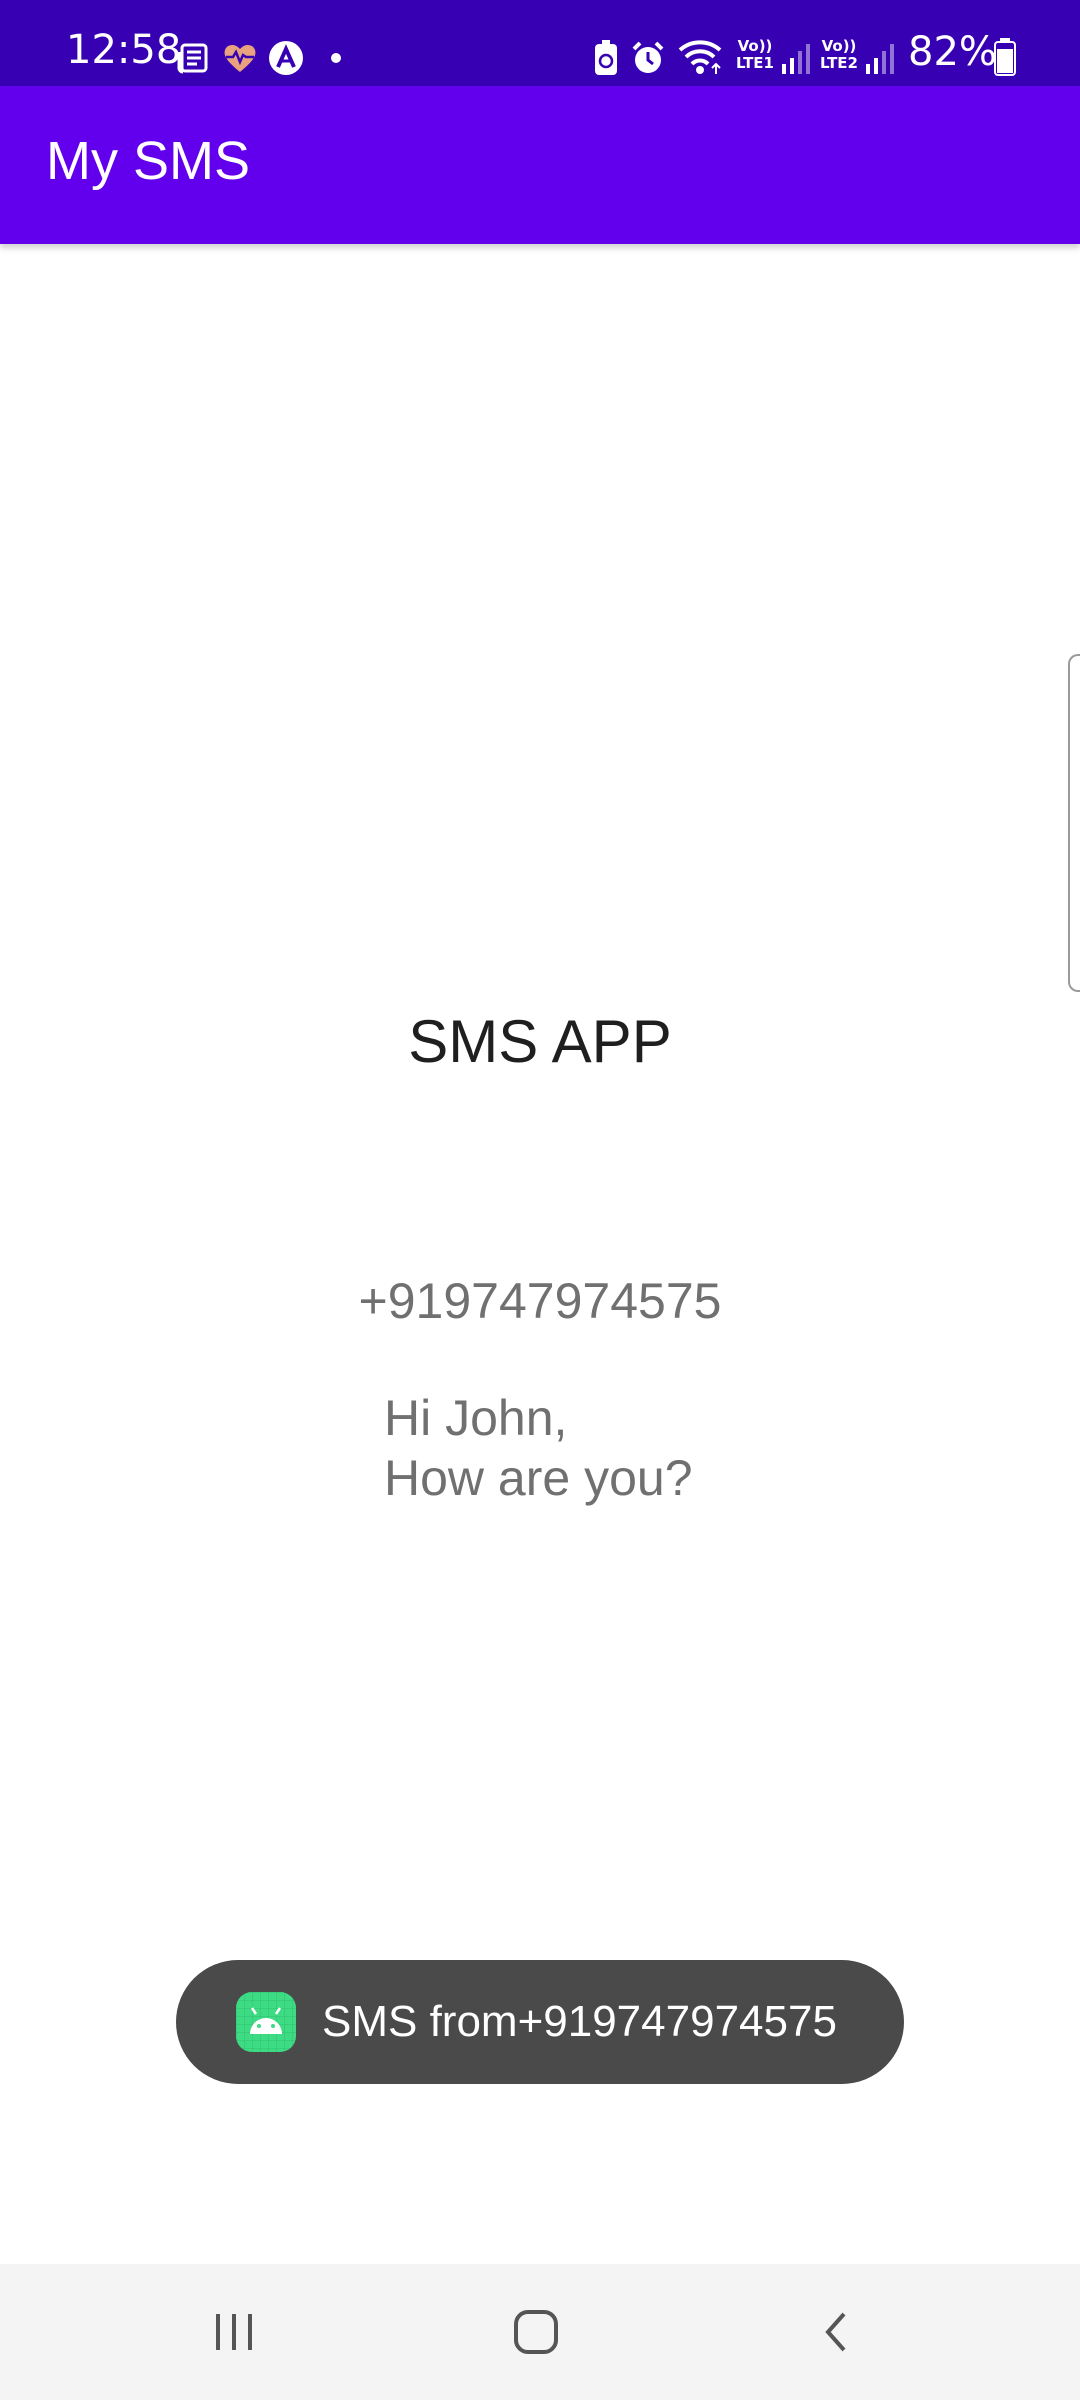 The image size is (1080, 2400). I want to click on dot-icon, so click(336, 58).